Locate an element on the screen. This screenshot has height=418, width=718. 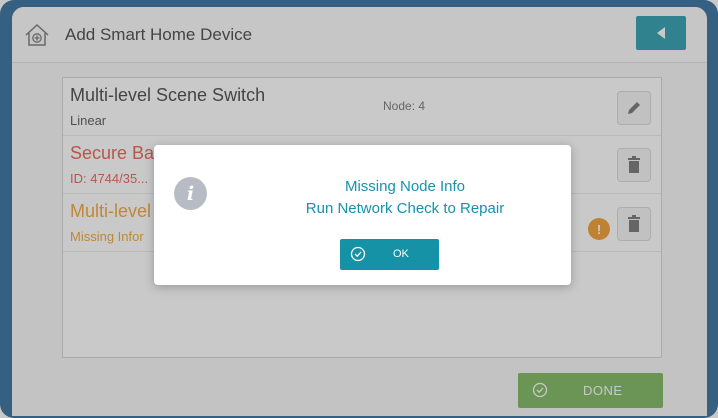
dialog-message: Run Network Check to Repair is located at coordinates (405, 208).